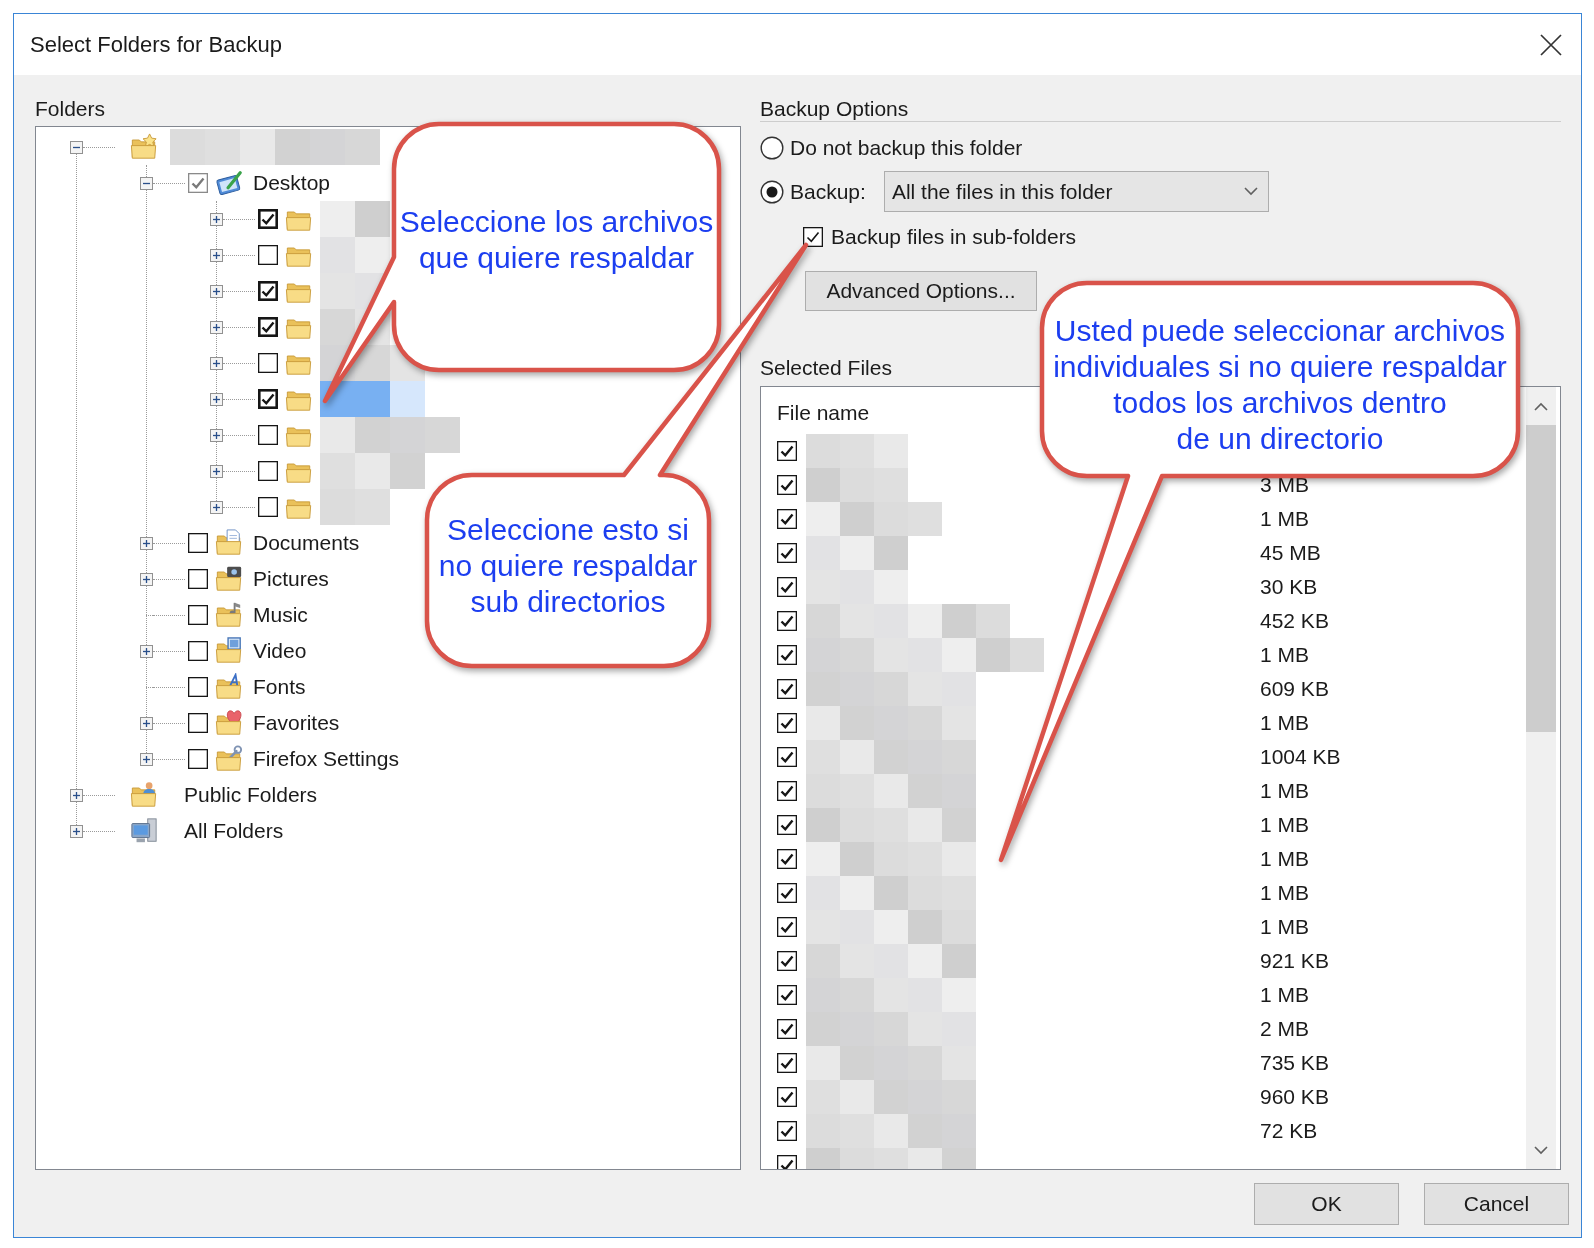 This screenshot has height=1248, width=1594. I want to click on file-size: 735 KB, so click(1294, 1063).